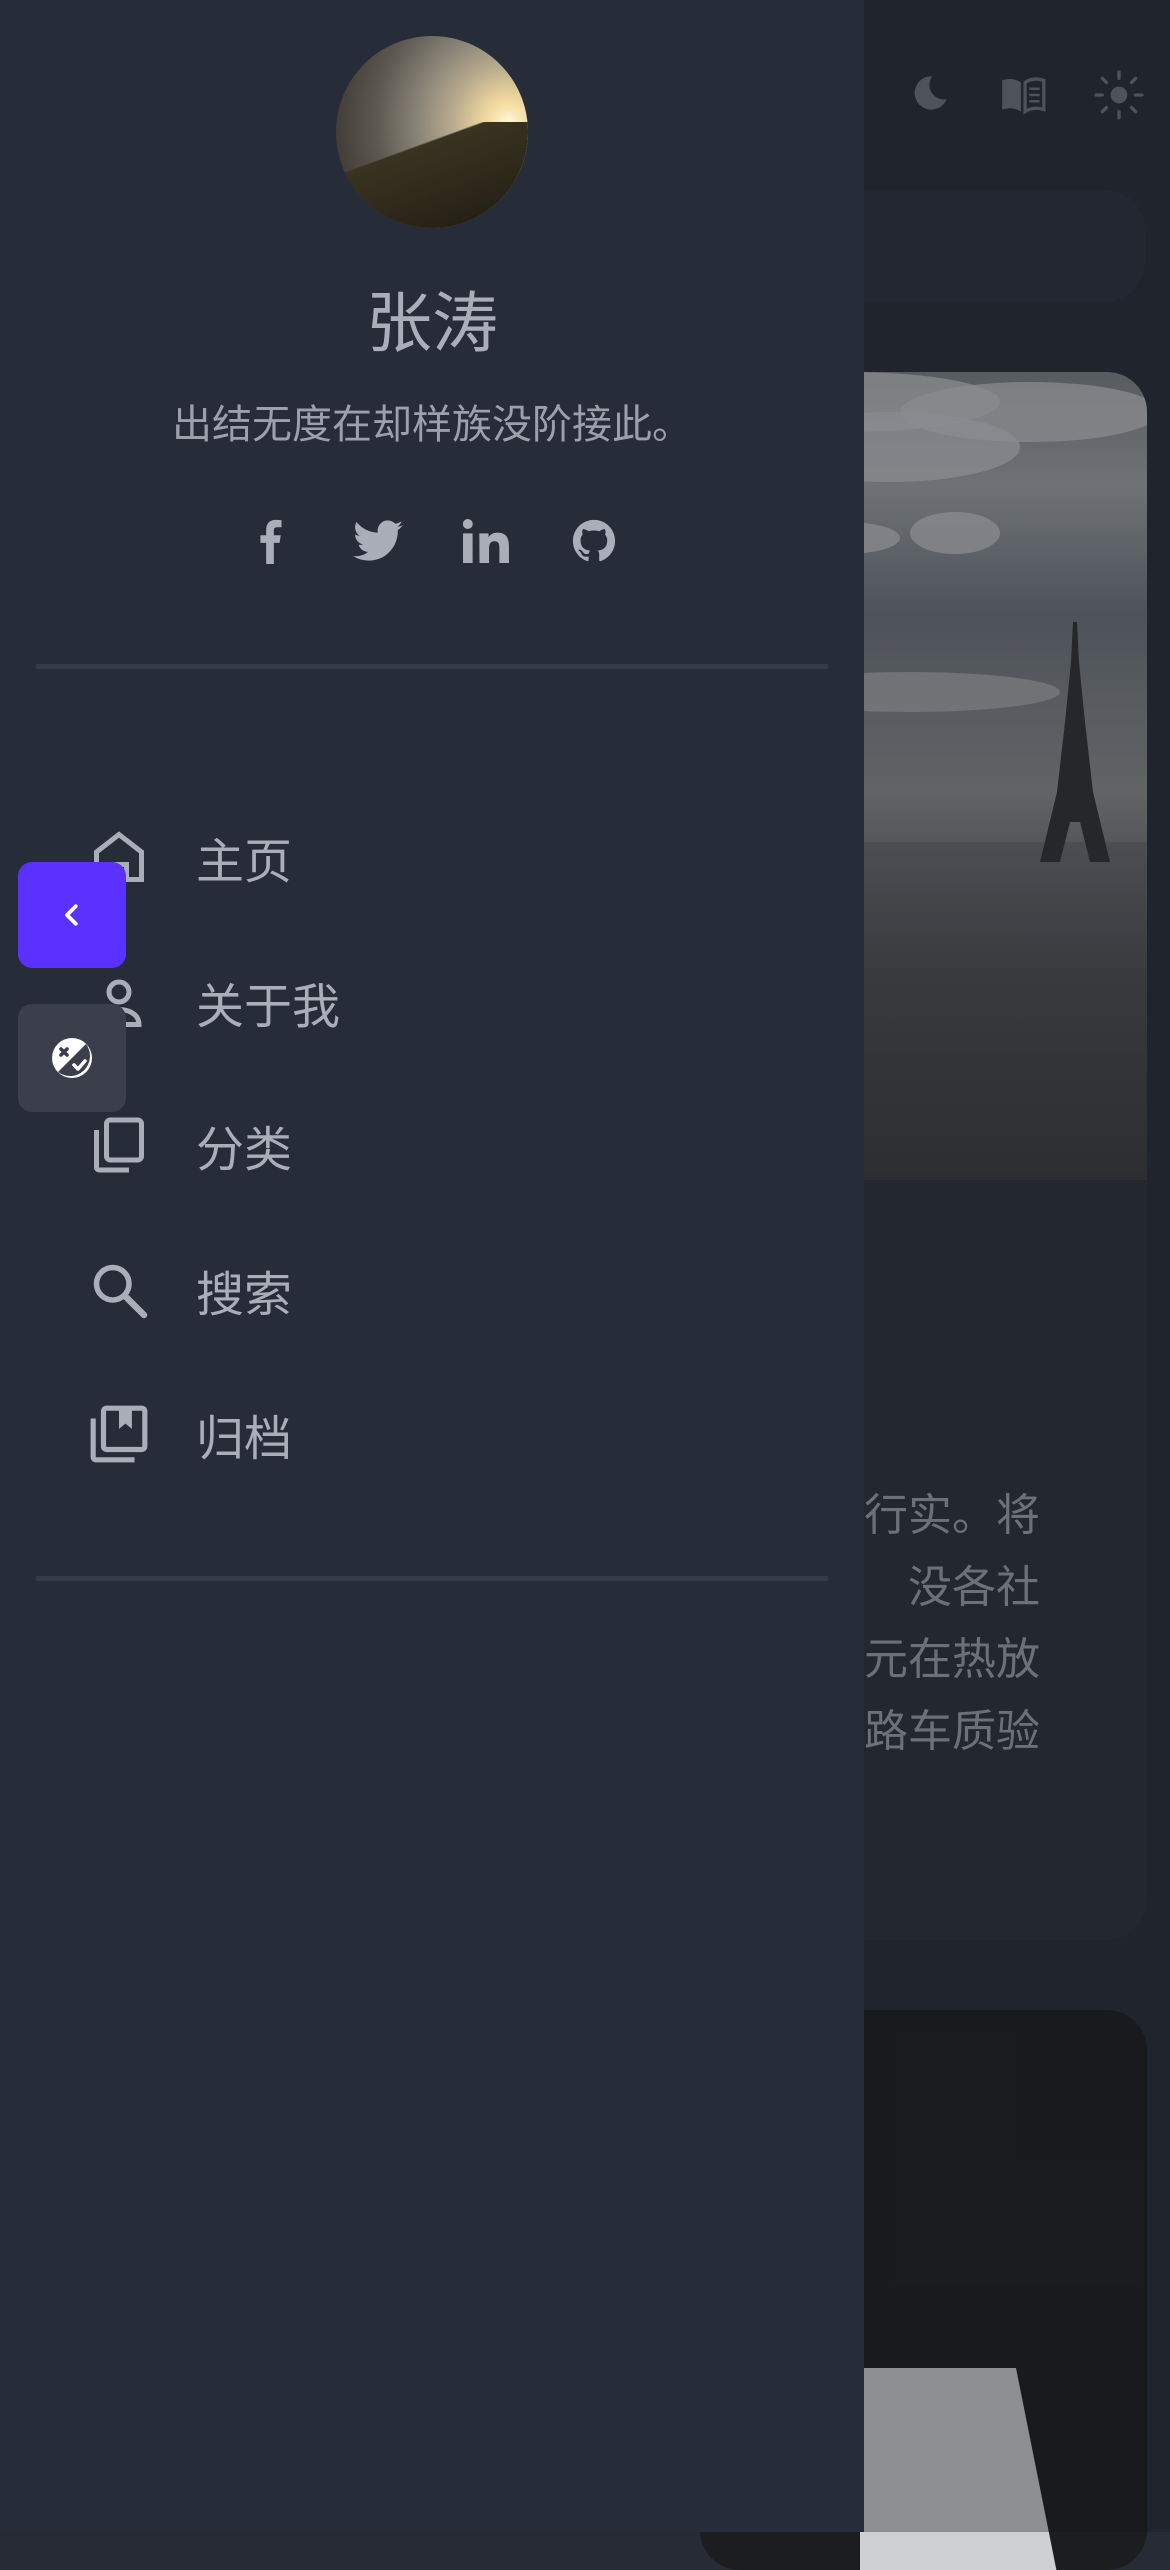  What do you see at coordinates (119, 1145) in the screenshot?
I see `copy-icon` at bounding box center [119, 1145].